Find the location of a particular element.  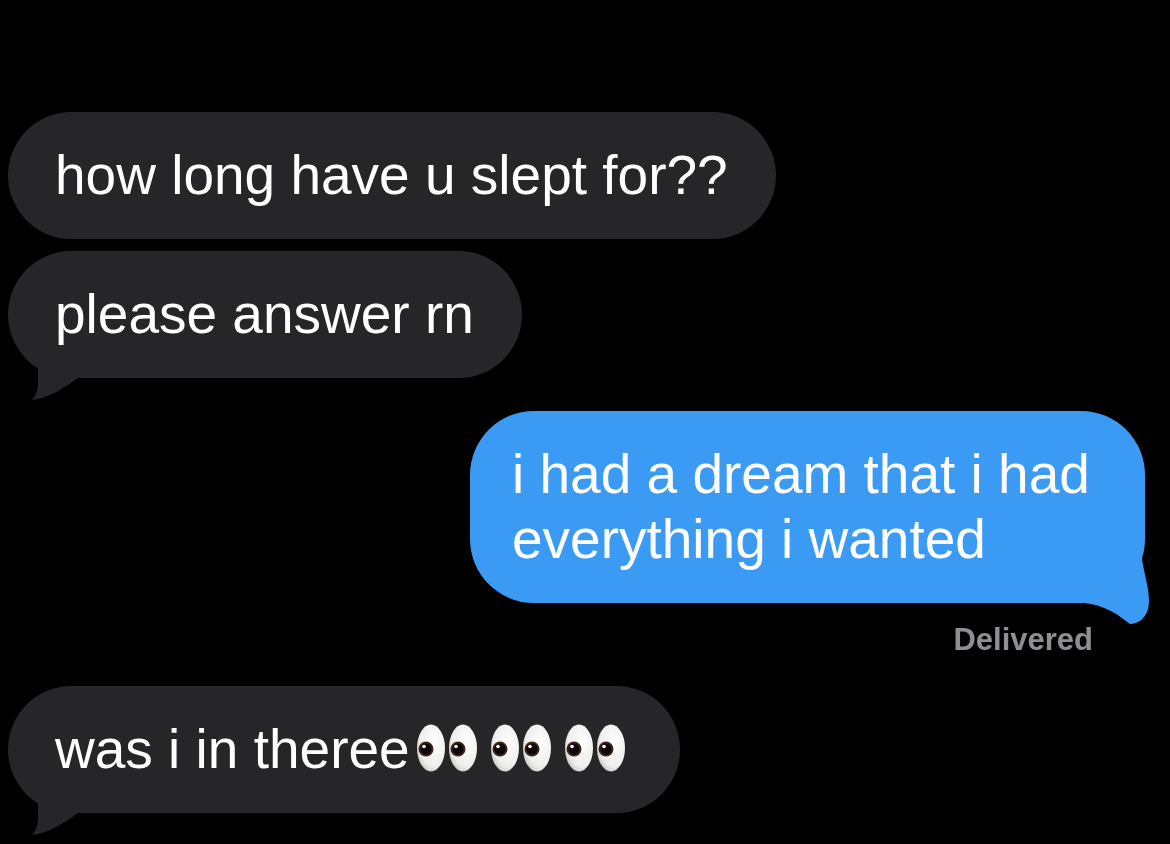

message-text: please answer rn is located at coordinates (264, 314).